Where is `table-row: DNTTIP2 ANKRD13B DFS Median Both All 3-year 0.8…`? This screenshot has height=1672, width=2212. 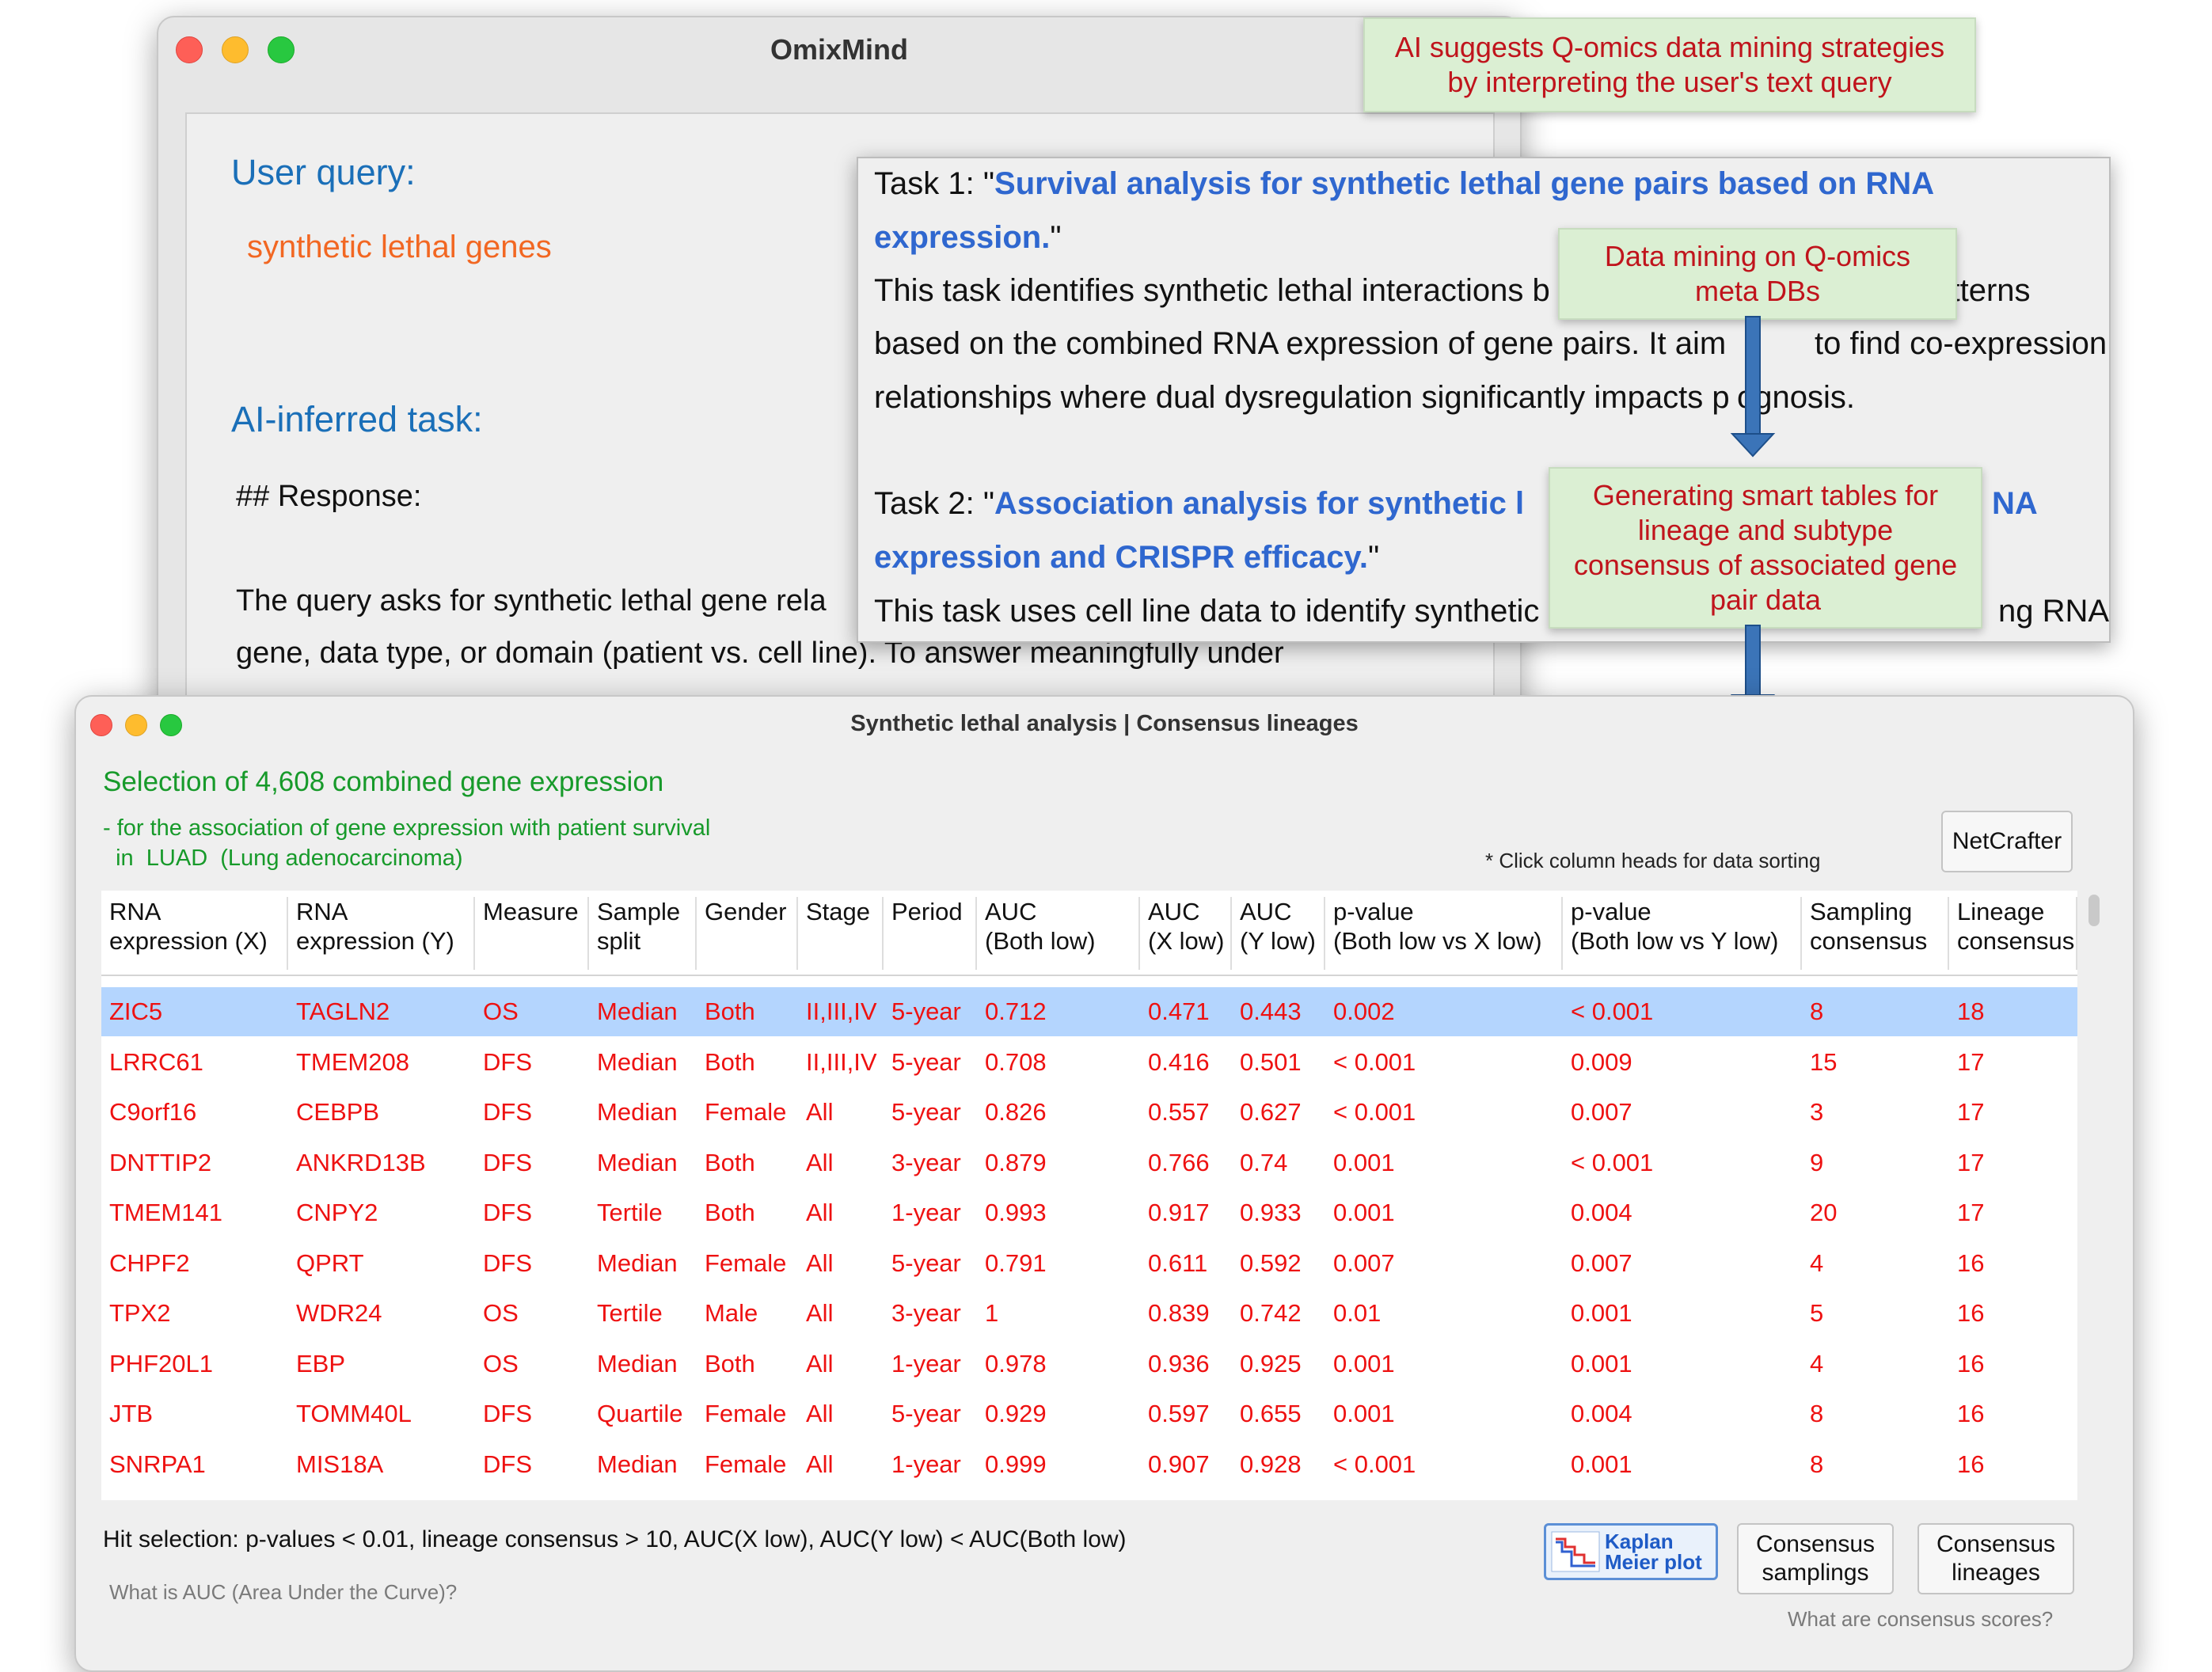 table-row: DNTTIP2 ANKRD13B DFS Median Both All 3-year 0.8… is located at coordinates (1089, 1163).